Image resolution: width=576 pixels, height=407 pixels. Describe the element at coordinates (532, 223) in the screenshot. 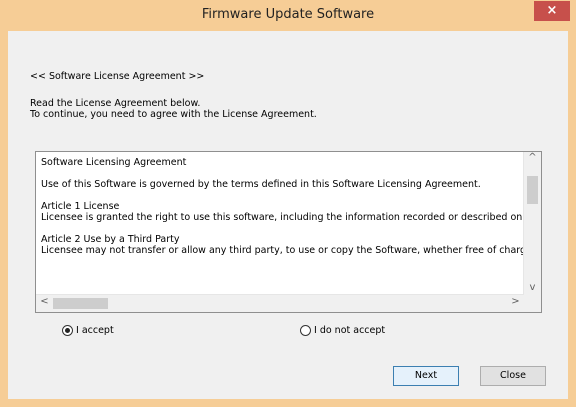

I see `vertical-scrollbar: ^ v` at that location.